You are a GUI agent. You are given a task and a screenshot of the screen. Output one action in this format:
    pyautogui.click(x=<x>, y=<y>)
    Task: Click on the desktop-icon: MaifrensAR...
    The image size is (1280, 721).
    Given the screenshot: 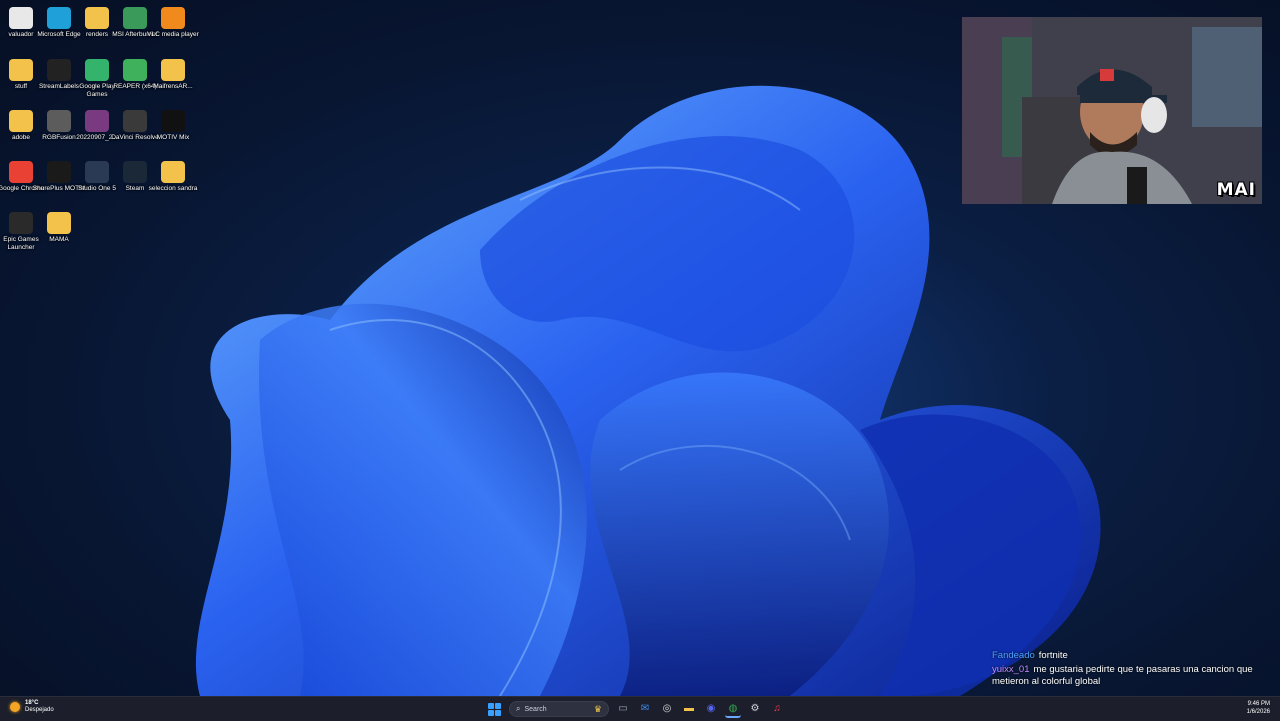 What is the action you would take?
    pyautogui.click(x=173, y=80)
    